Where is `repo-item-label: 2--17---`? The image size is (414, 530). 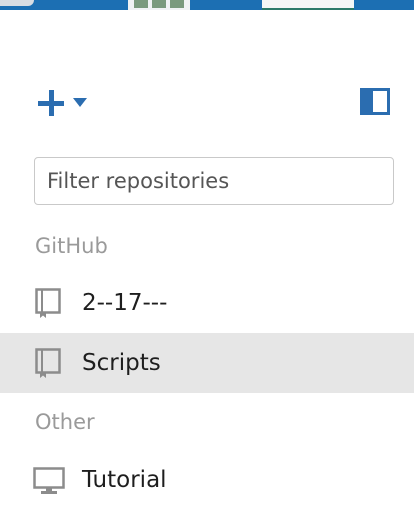
repo-item-label: 2--17--- is located at coordinates (125, 303).